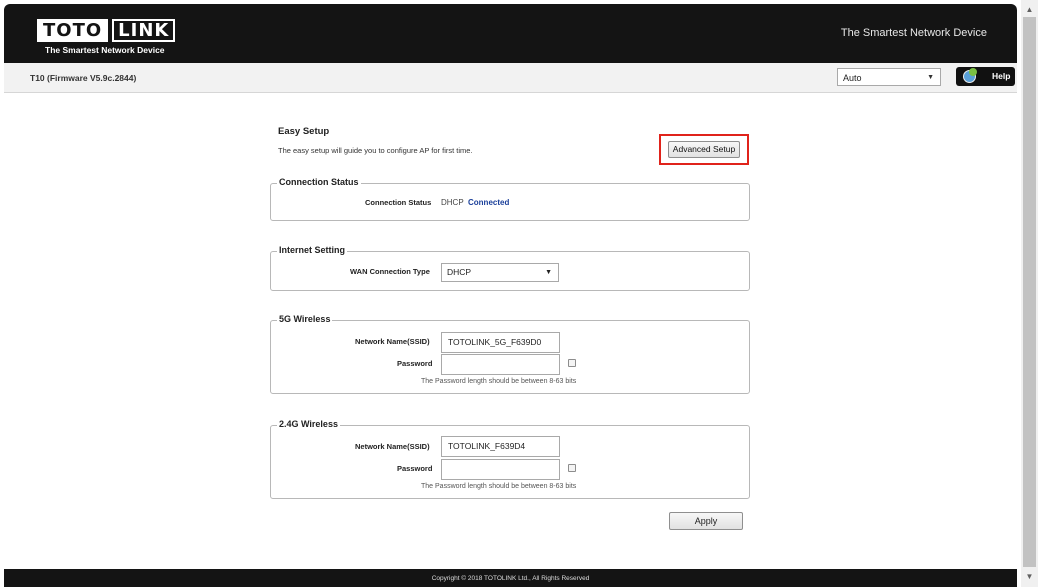 The width and height of the screenshot is (1038, 587). What do you see at coordinates (913, 33) in the screenshot?
I see `header-tagline: The Smartest Network Device` at bounding box center [913, 33].